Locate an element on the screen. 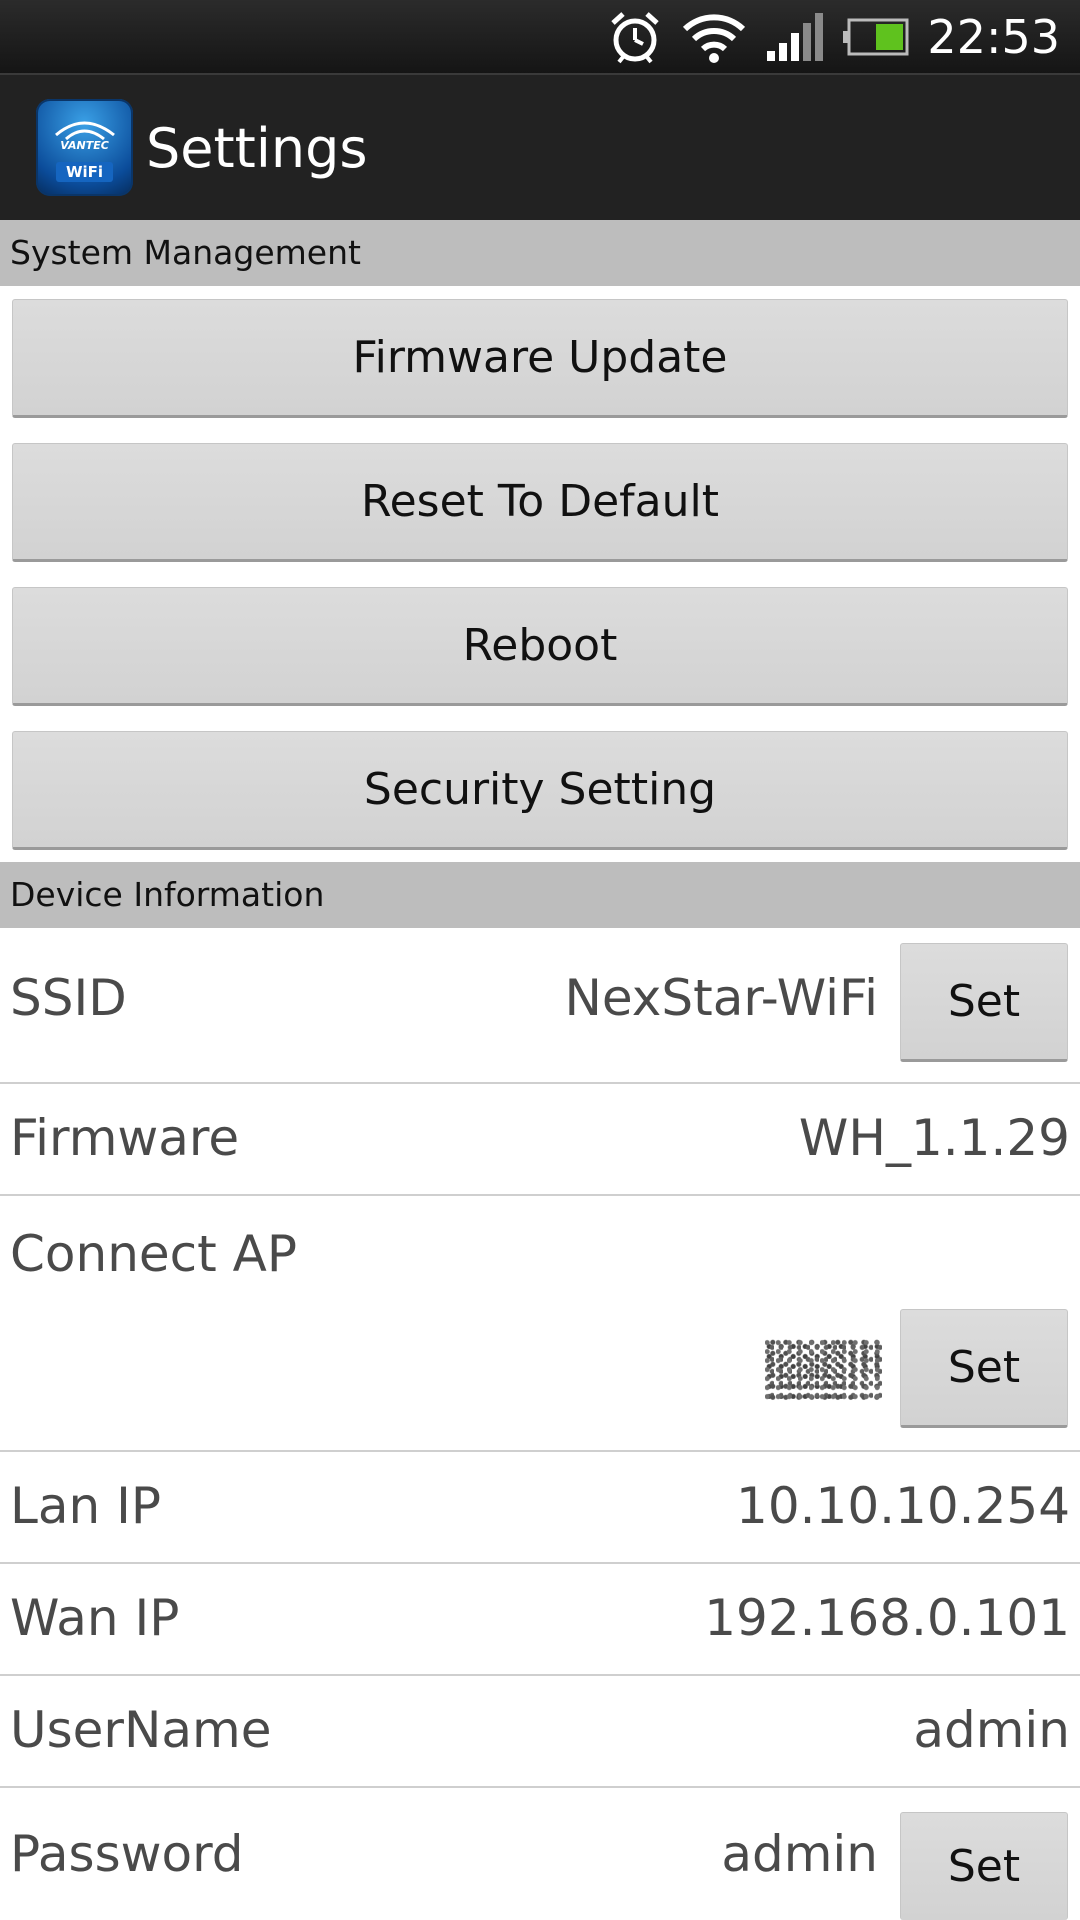  username-row: UserName admin is located at coordinates (540, 1732).